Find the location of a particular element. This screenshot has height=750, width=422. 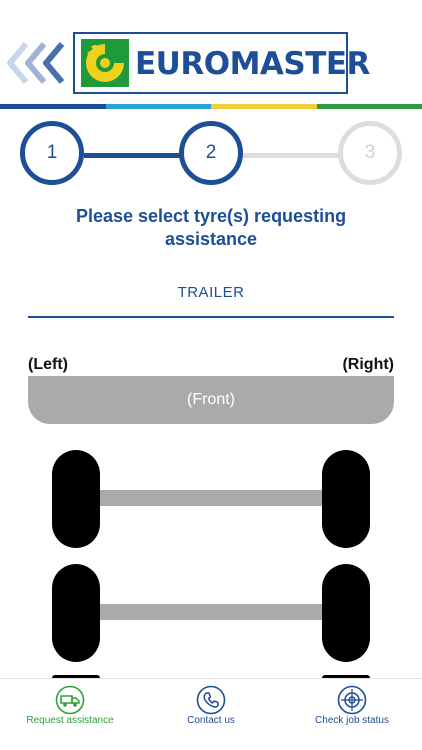

nav-label: Contact us is located at coordinates (211, 720).